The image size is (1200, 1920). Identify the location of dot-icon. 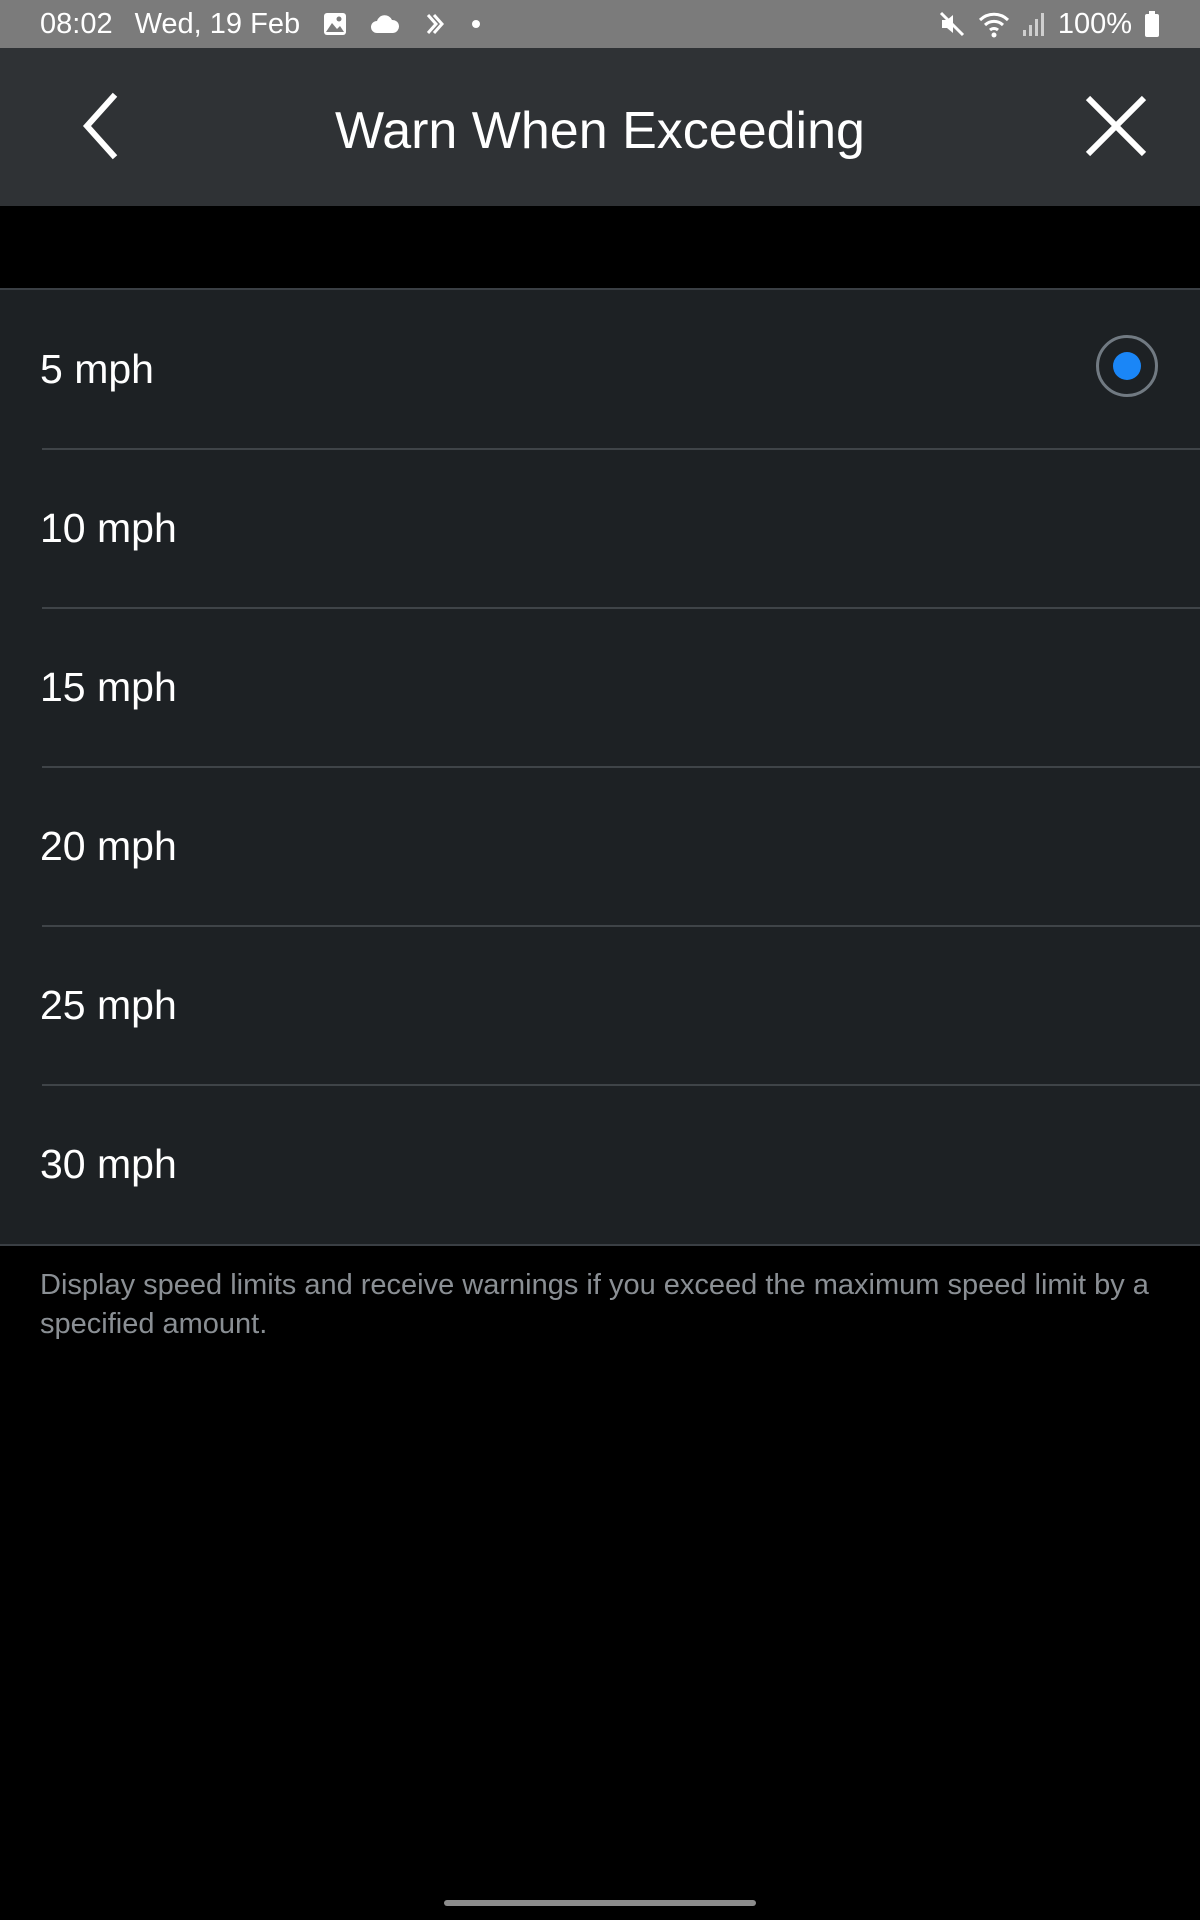
(476, 24).